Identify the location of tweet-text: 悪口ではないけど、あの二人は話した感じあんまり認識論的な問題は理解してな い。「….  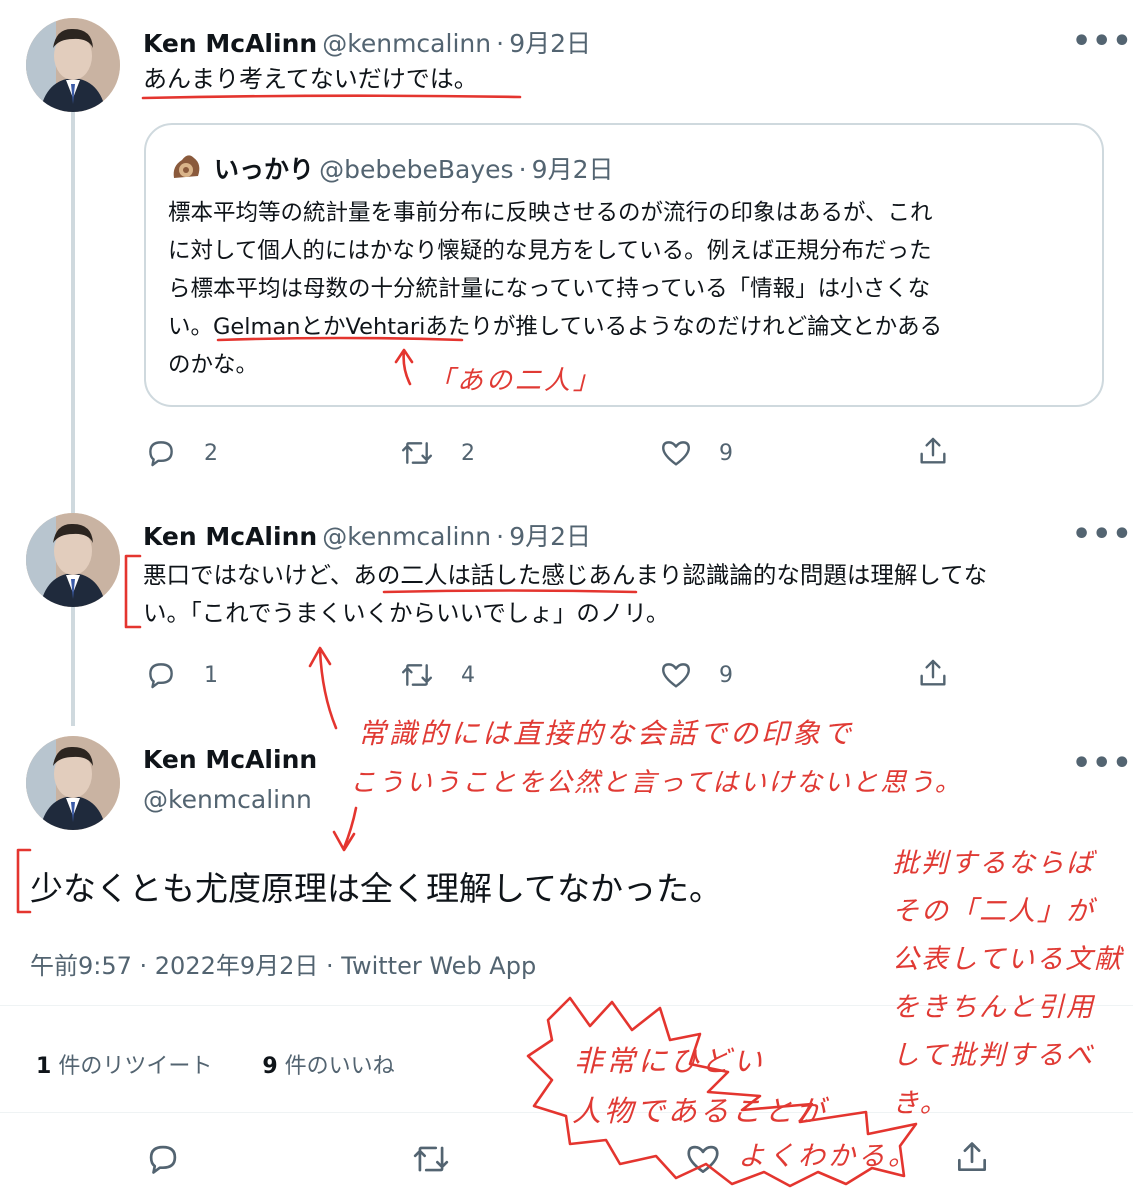
(565, 594).